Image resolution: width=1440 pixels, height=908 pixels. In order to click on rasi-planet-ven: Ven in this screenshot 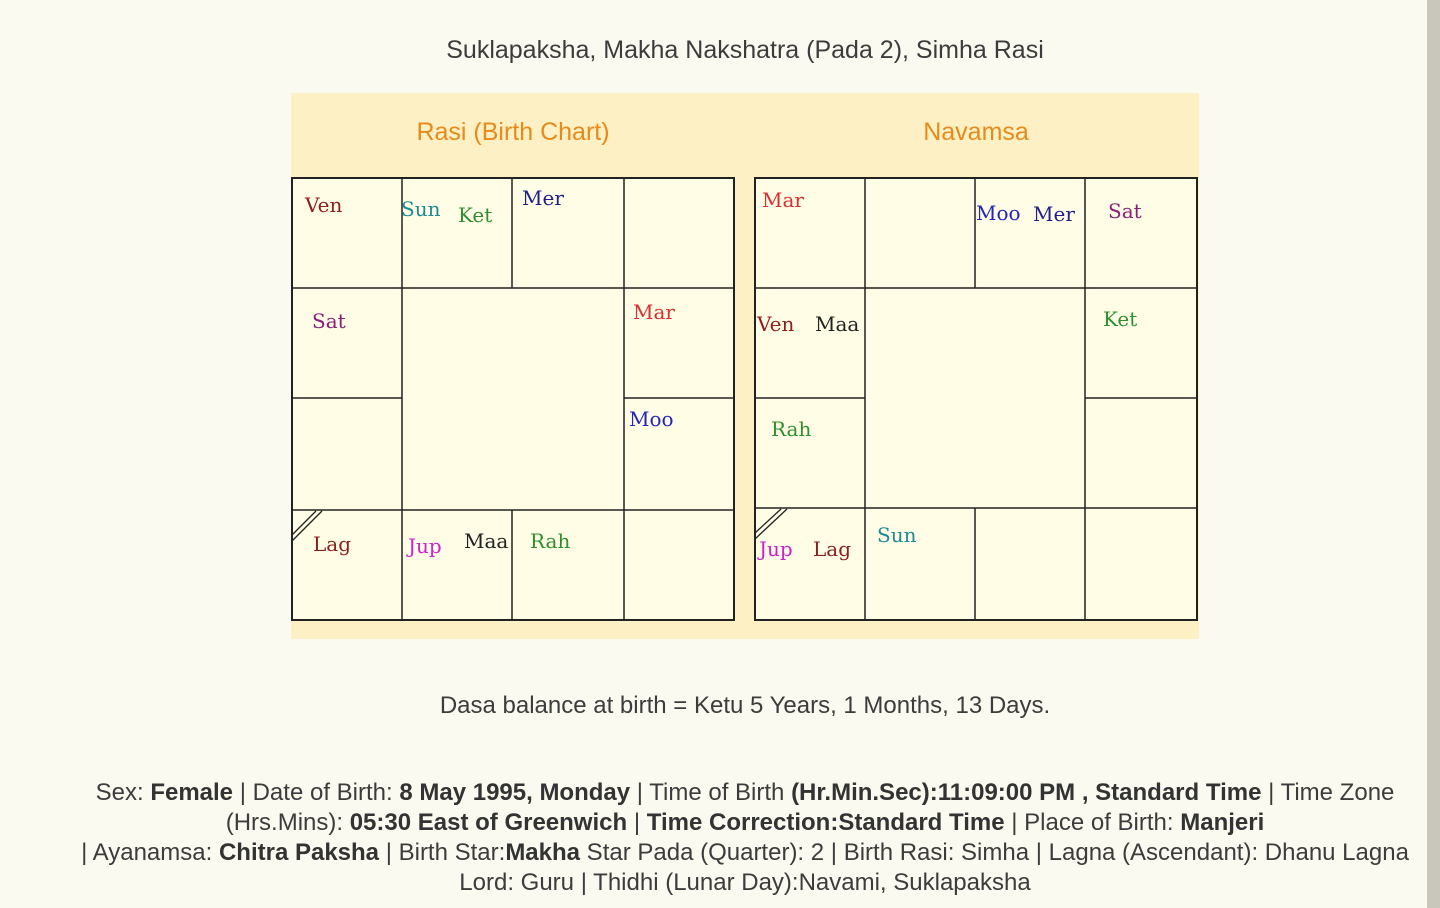, I will do `click(324, 205)`.